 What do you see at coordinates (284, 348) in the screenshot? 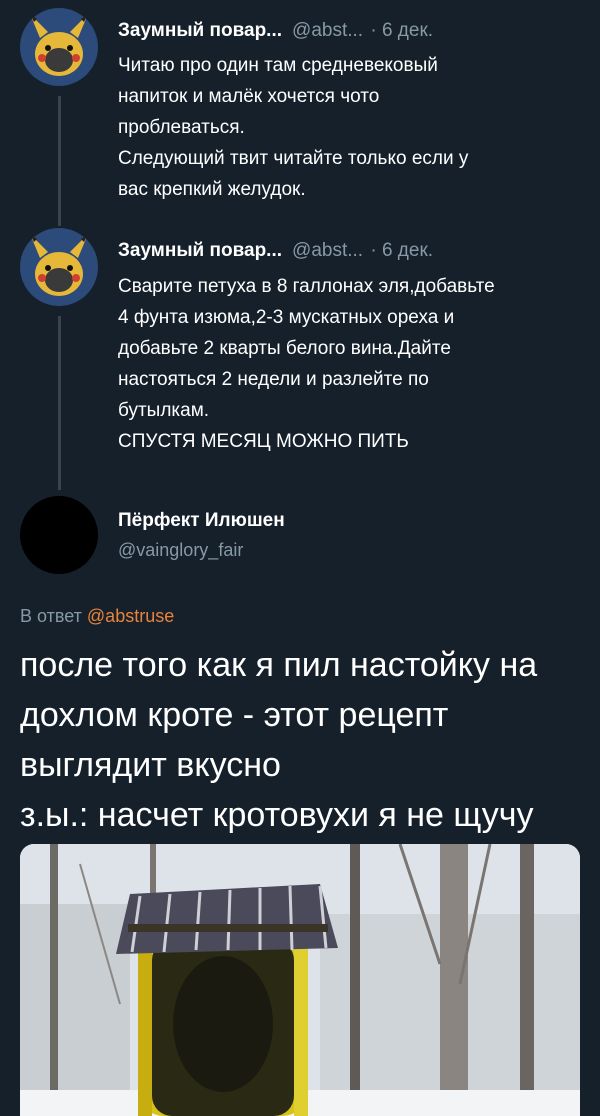
I see `tweet-line: добавьте 2 кварты белого вина.Дайте` at bounding box center [284, 348].